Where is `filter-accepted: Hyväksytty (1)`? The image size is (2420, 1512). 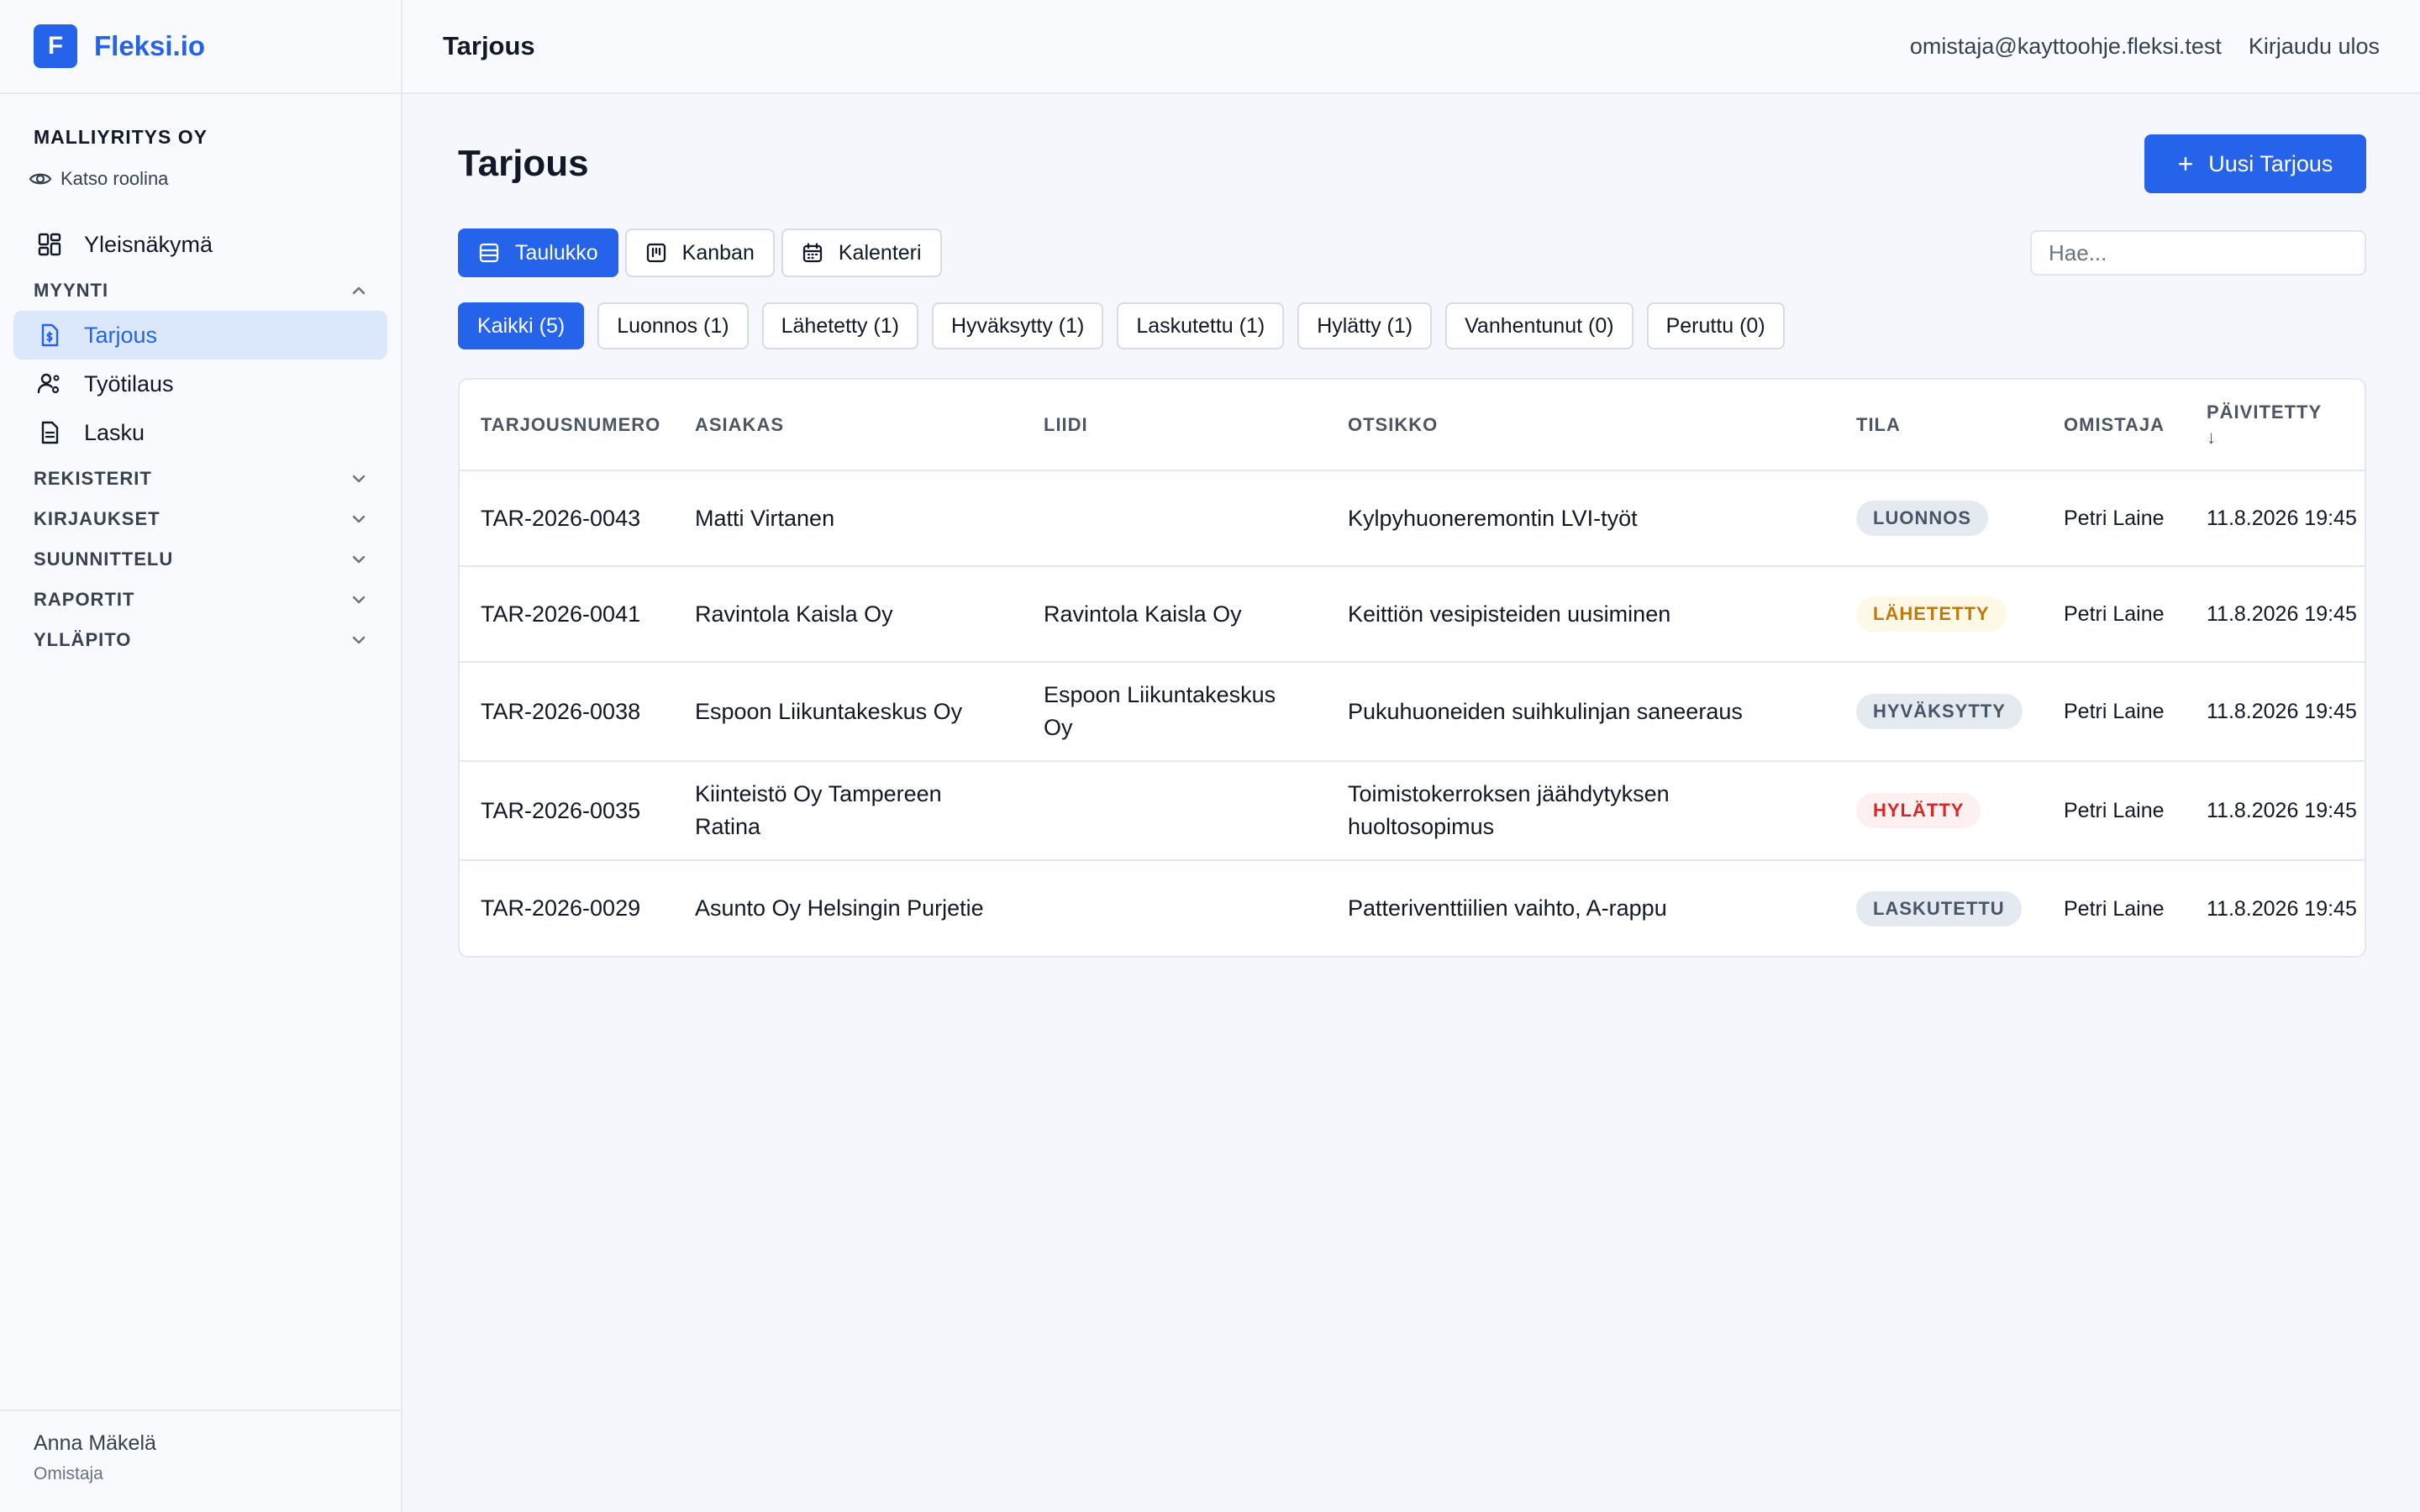 filter-accepted: Hyväksytty (1) is located at coordinates (1018, 325).